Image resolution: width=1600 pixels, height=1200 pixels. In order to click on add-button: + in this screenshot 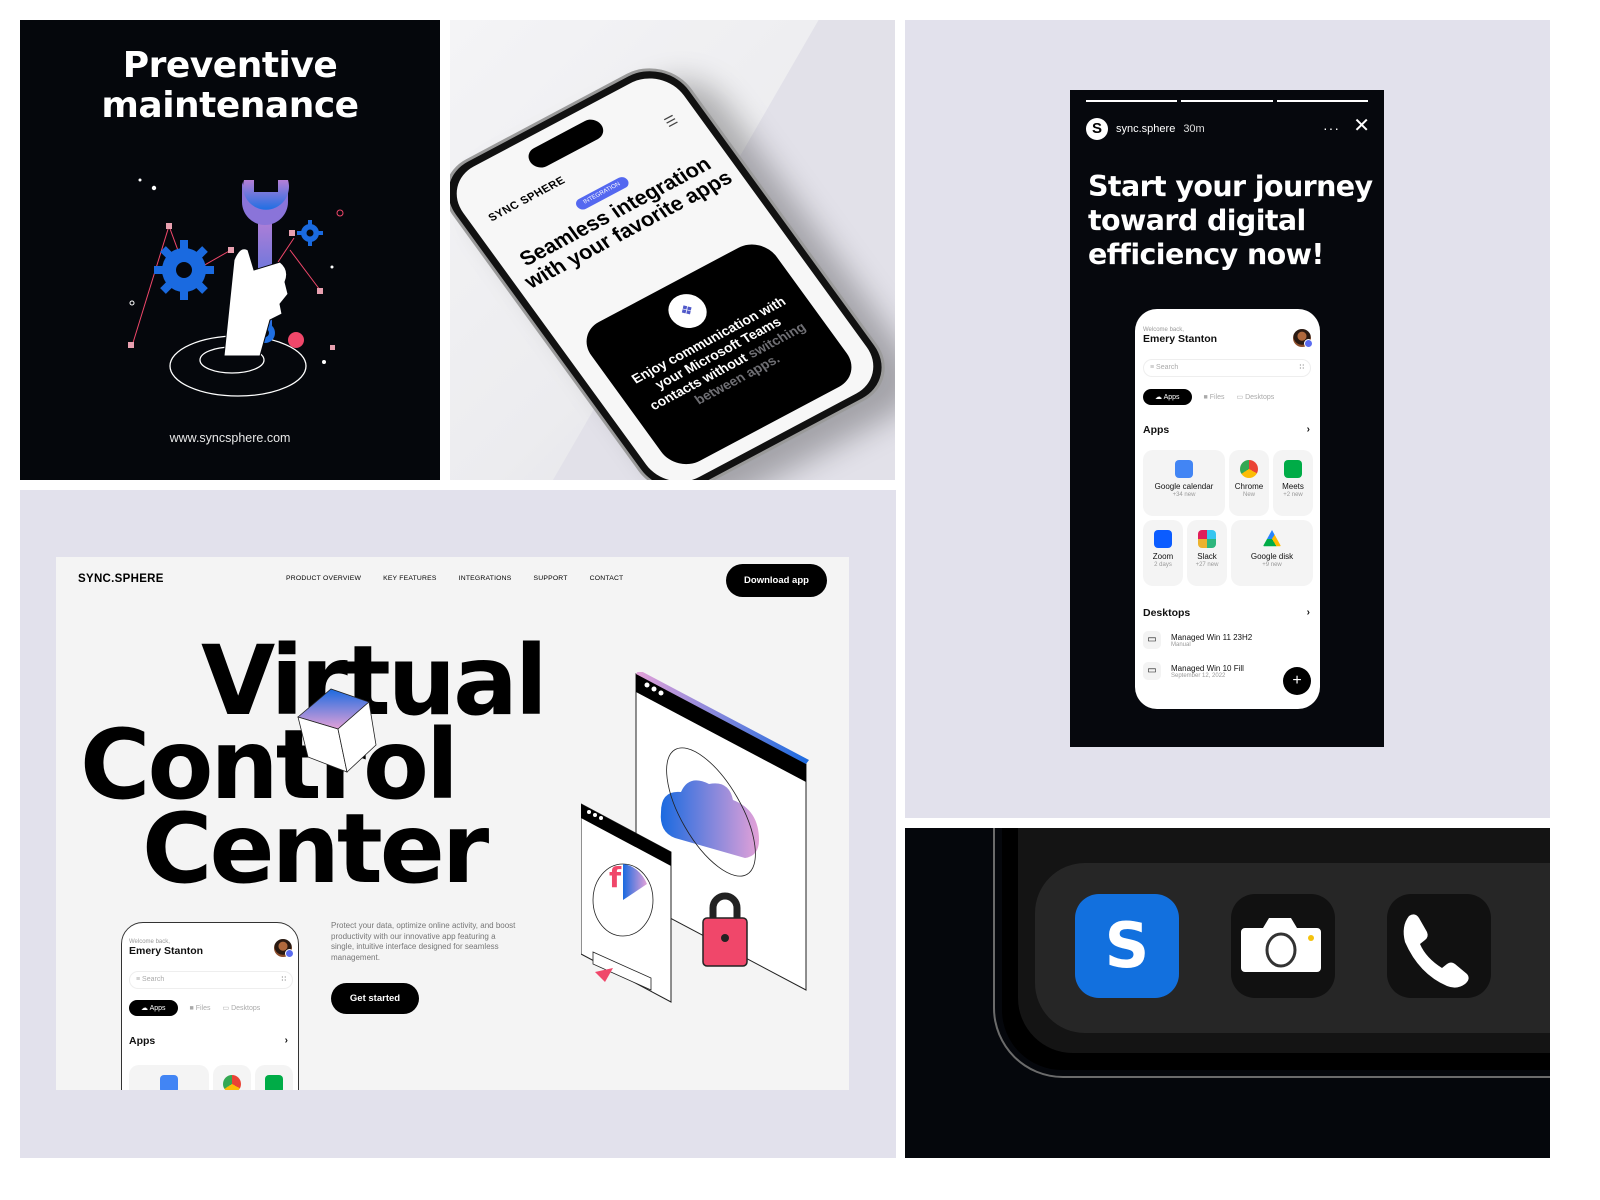, I will do `click(1297, 681)`.